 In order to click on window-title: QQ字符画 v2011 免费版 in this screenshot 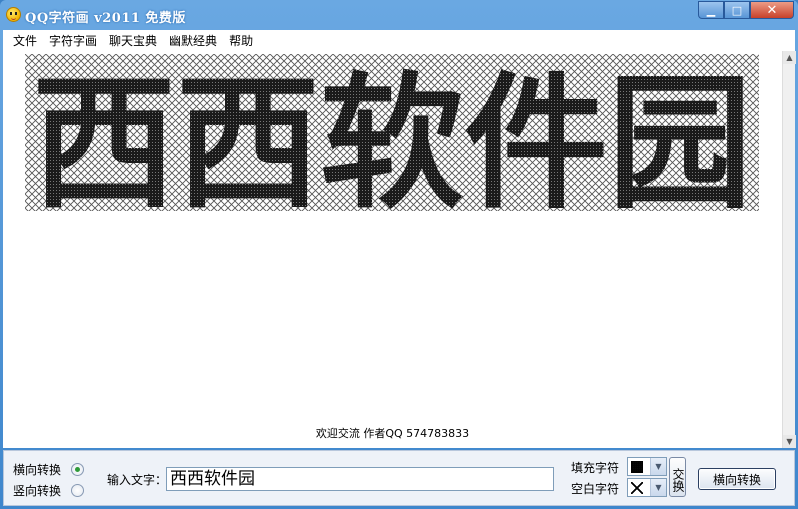, I will do `click(105, 18)`.